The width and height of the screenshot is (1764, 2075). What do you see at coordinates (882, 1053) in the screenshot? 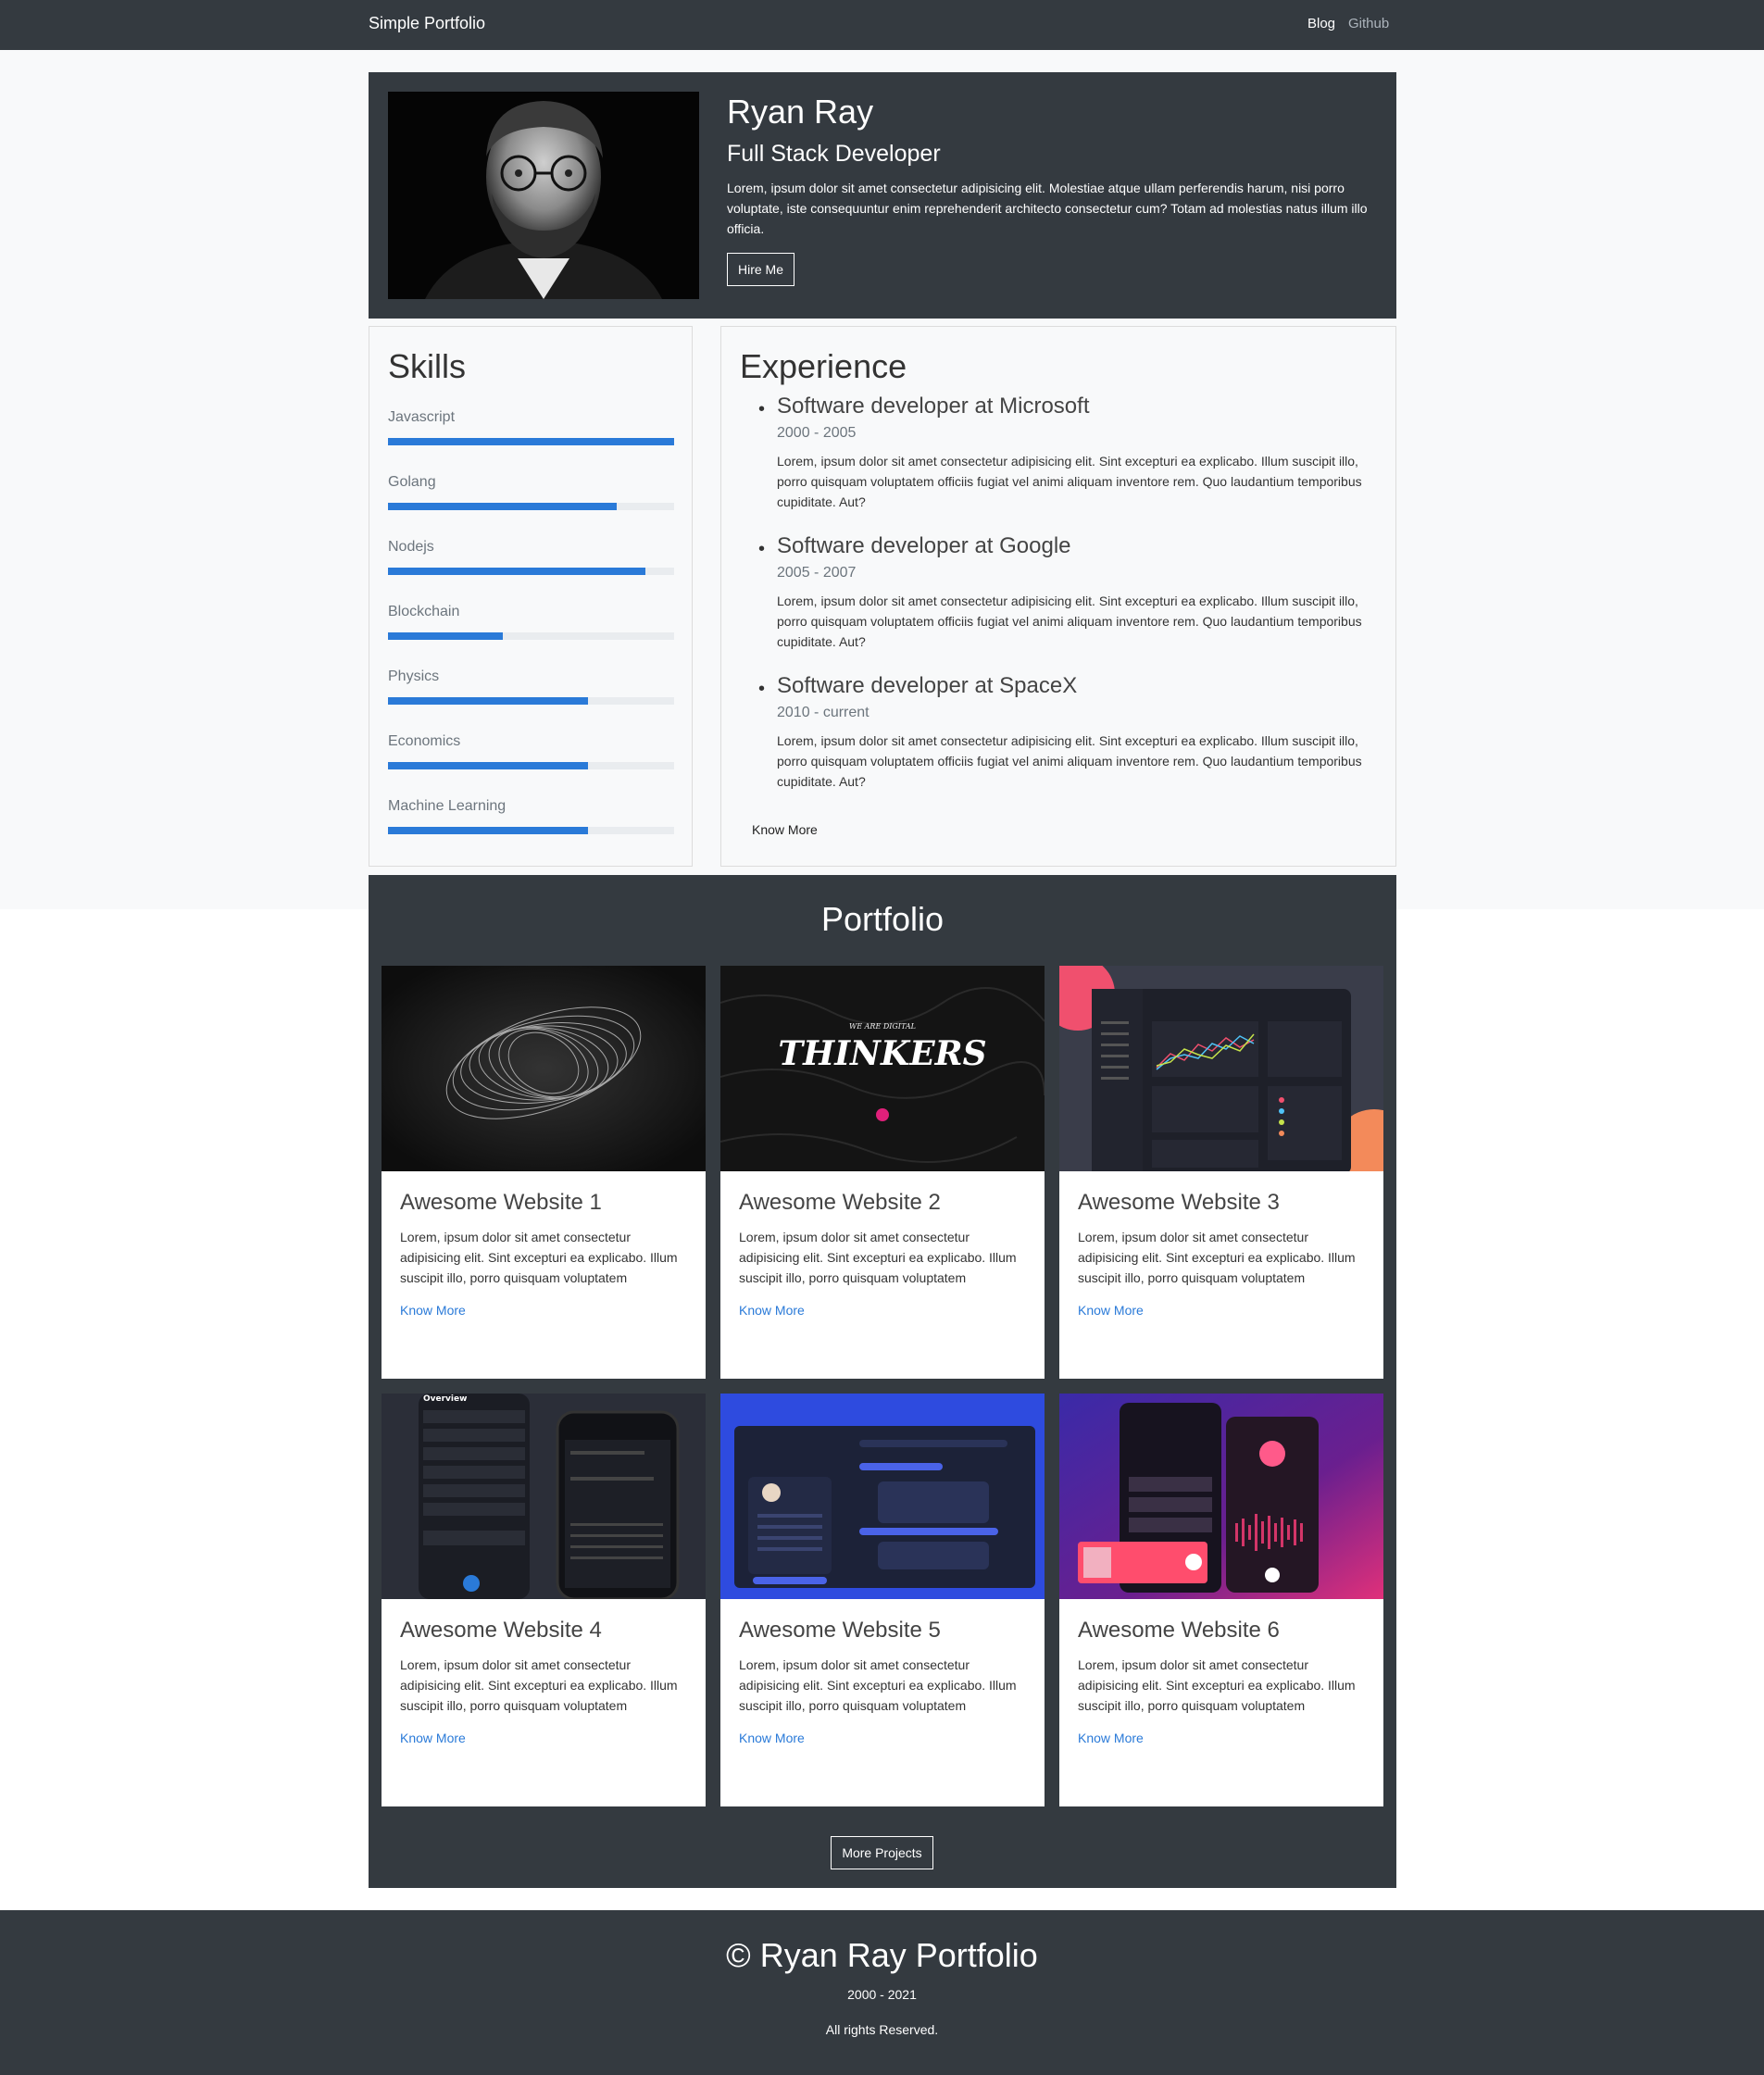
I see `thumb-headline: THINKERS` at bounding box center [882, 1053].